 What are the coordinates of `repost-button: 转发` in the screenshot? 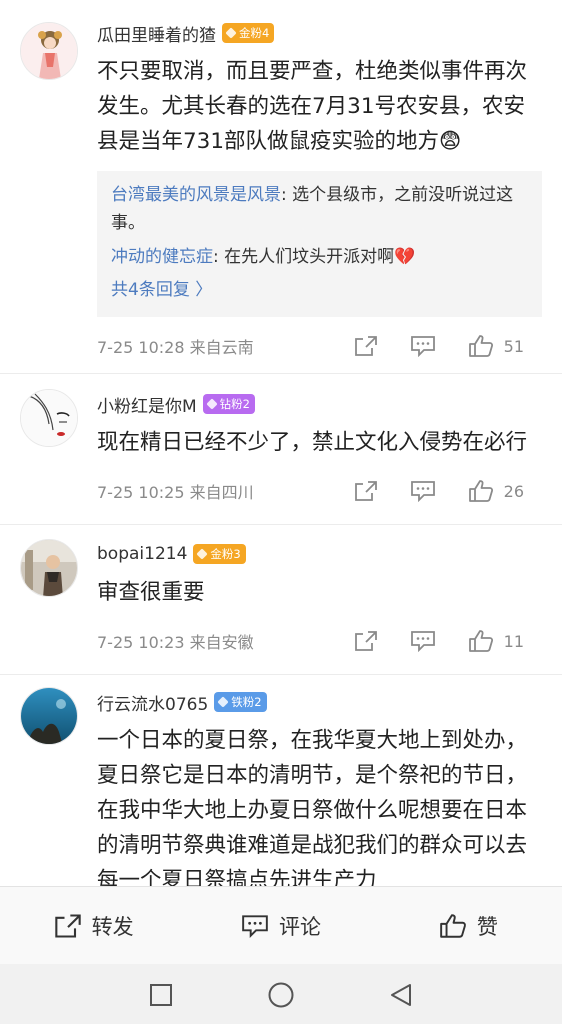 It's located at (93, 925).